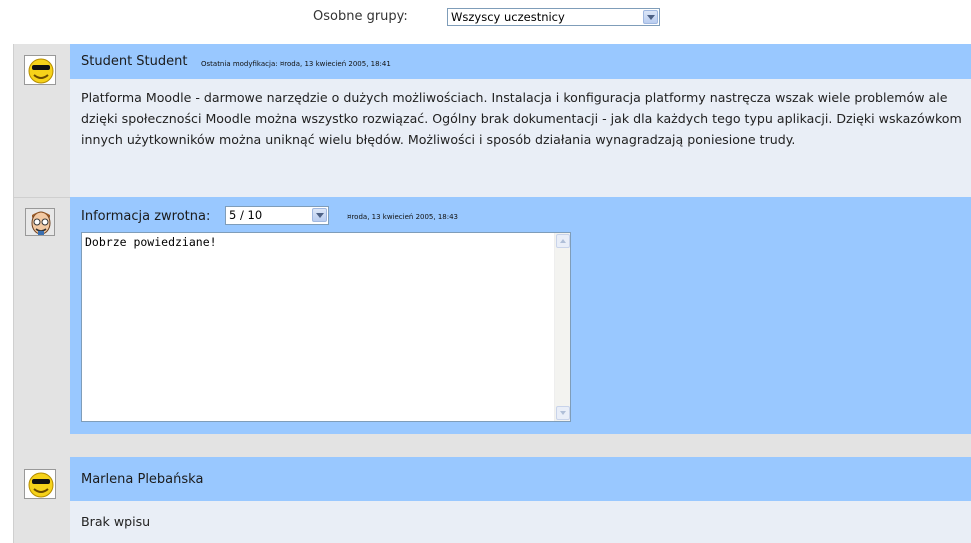  Describe the element at coordinates (246, 215) in the screenshot. I see `grade-select-value: 5 / 10` at that location.